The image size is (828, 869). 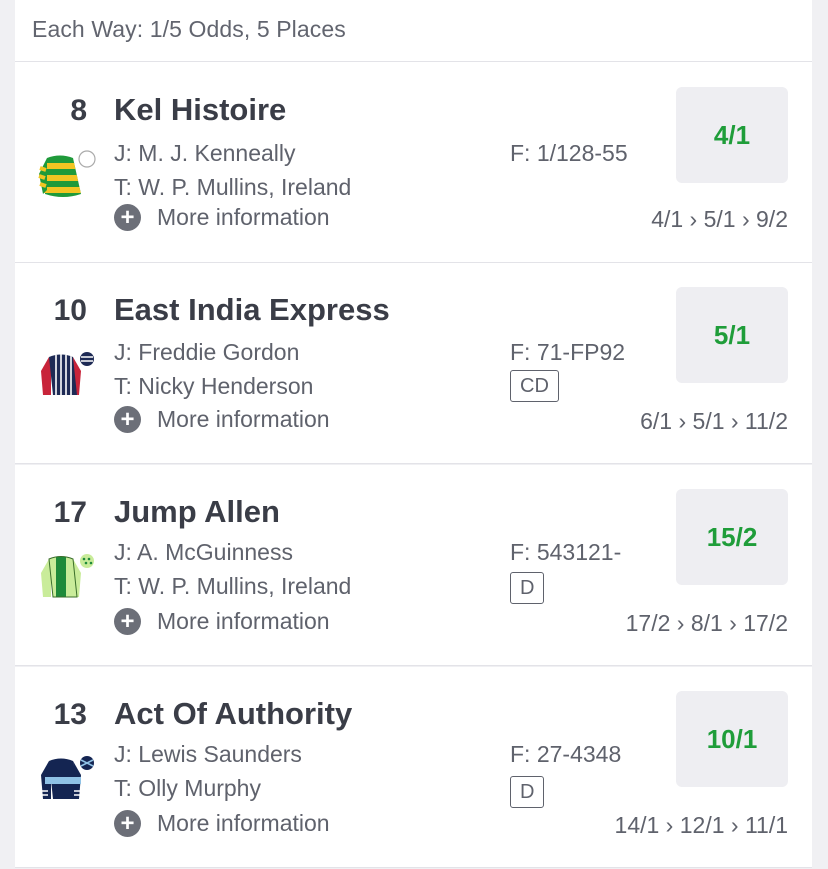 What do you see at coordinates (70, 714) in the screenshot?
I see `runner-number: 13` at bounding box center [70, 714].